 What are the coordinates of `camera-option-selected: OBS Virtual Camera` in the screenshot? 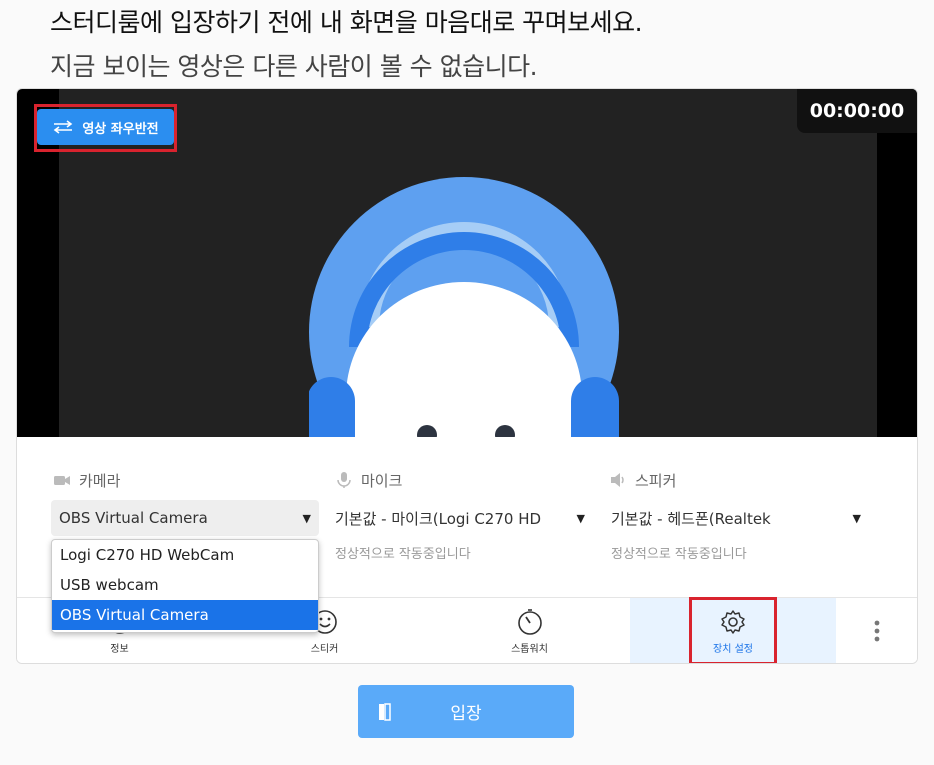 It's located at (185, 615).